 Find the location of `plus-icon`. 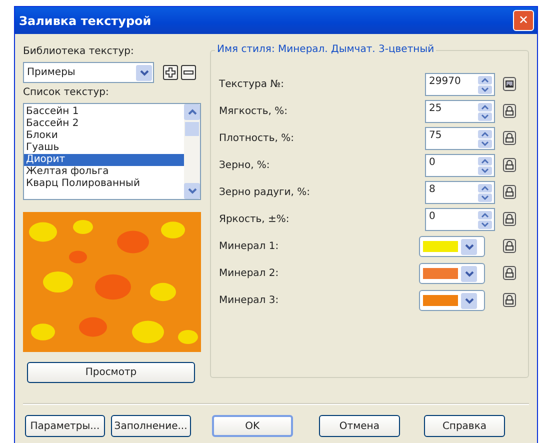

plus-icon is located at coordinates (170, 72).